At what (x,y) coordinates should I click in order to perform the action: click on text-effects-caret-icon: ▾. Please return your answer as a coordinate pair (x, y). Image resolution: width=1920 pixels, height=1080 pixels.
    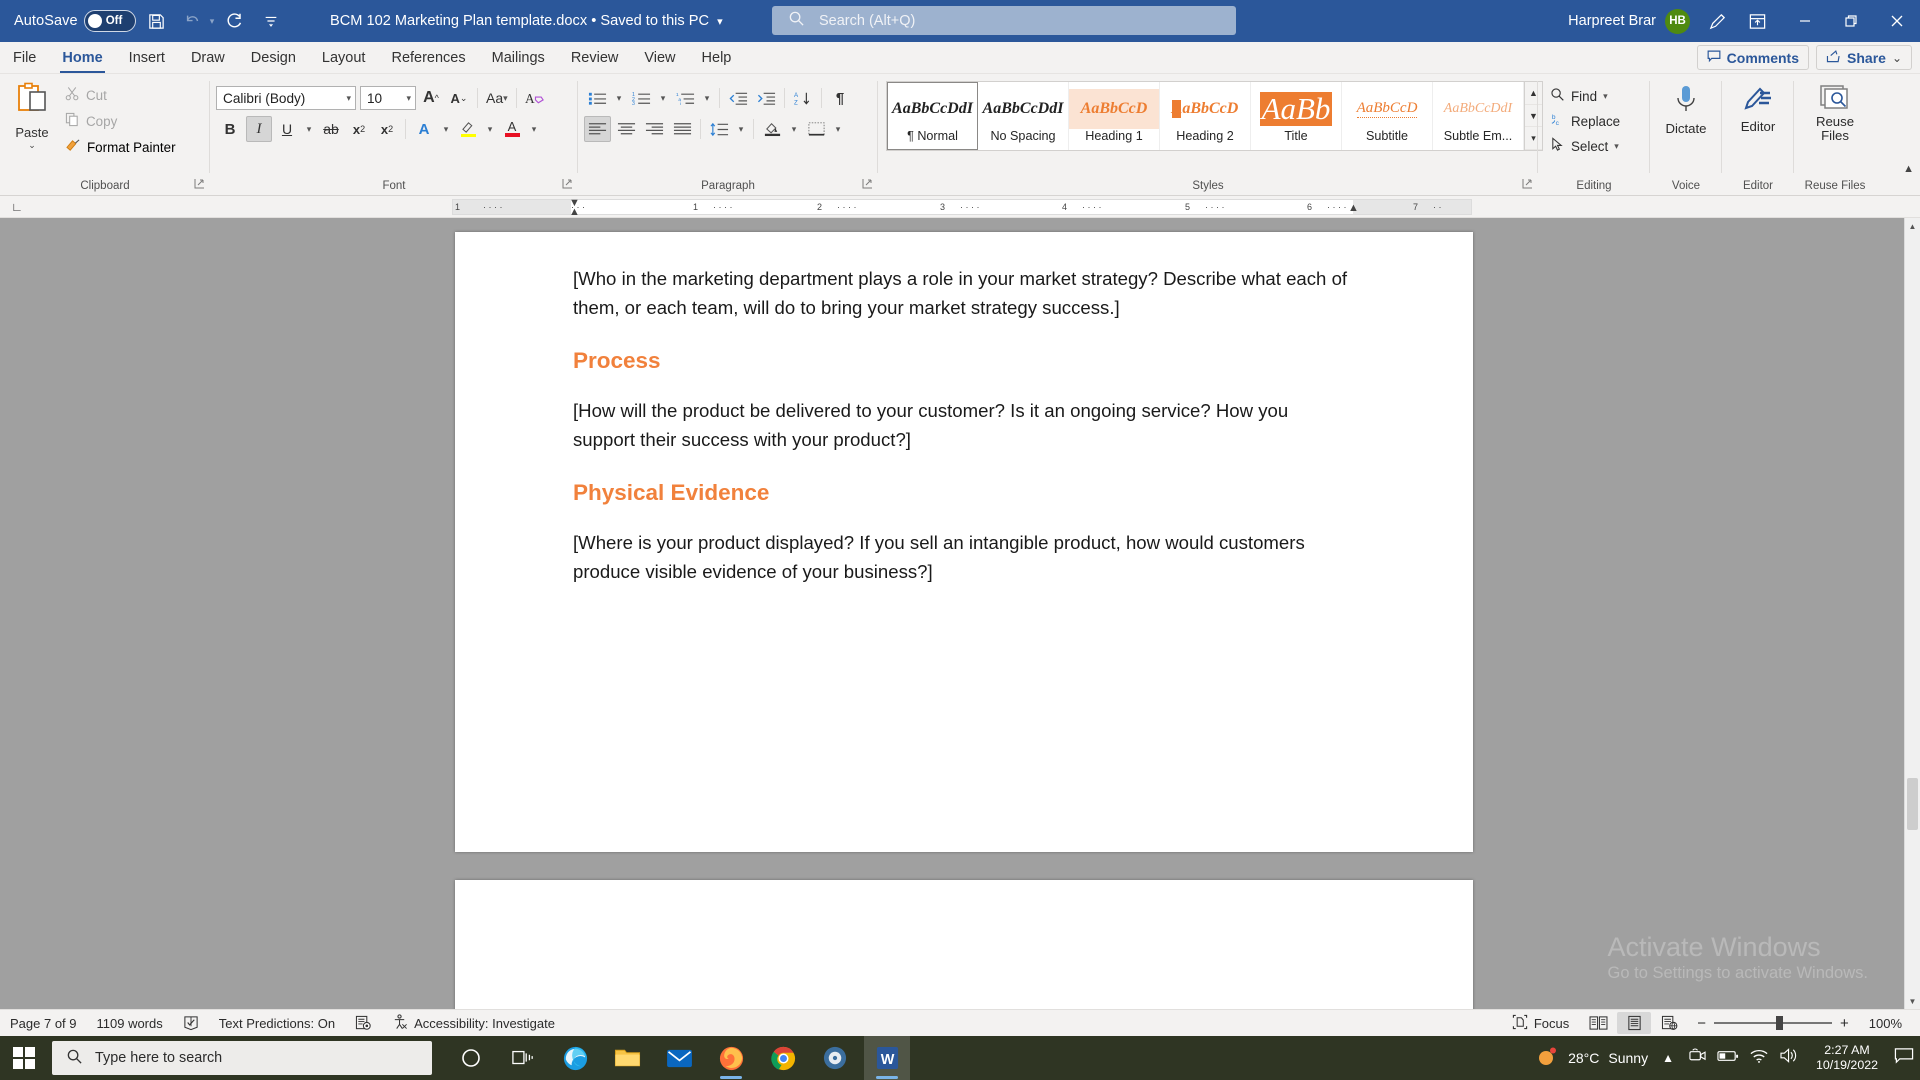
    Looking at the image, I should click on (446, 129).